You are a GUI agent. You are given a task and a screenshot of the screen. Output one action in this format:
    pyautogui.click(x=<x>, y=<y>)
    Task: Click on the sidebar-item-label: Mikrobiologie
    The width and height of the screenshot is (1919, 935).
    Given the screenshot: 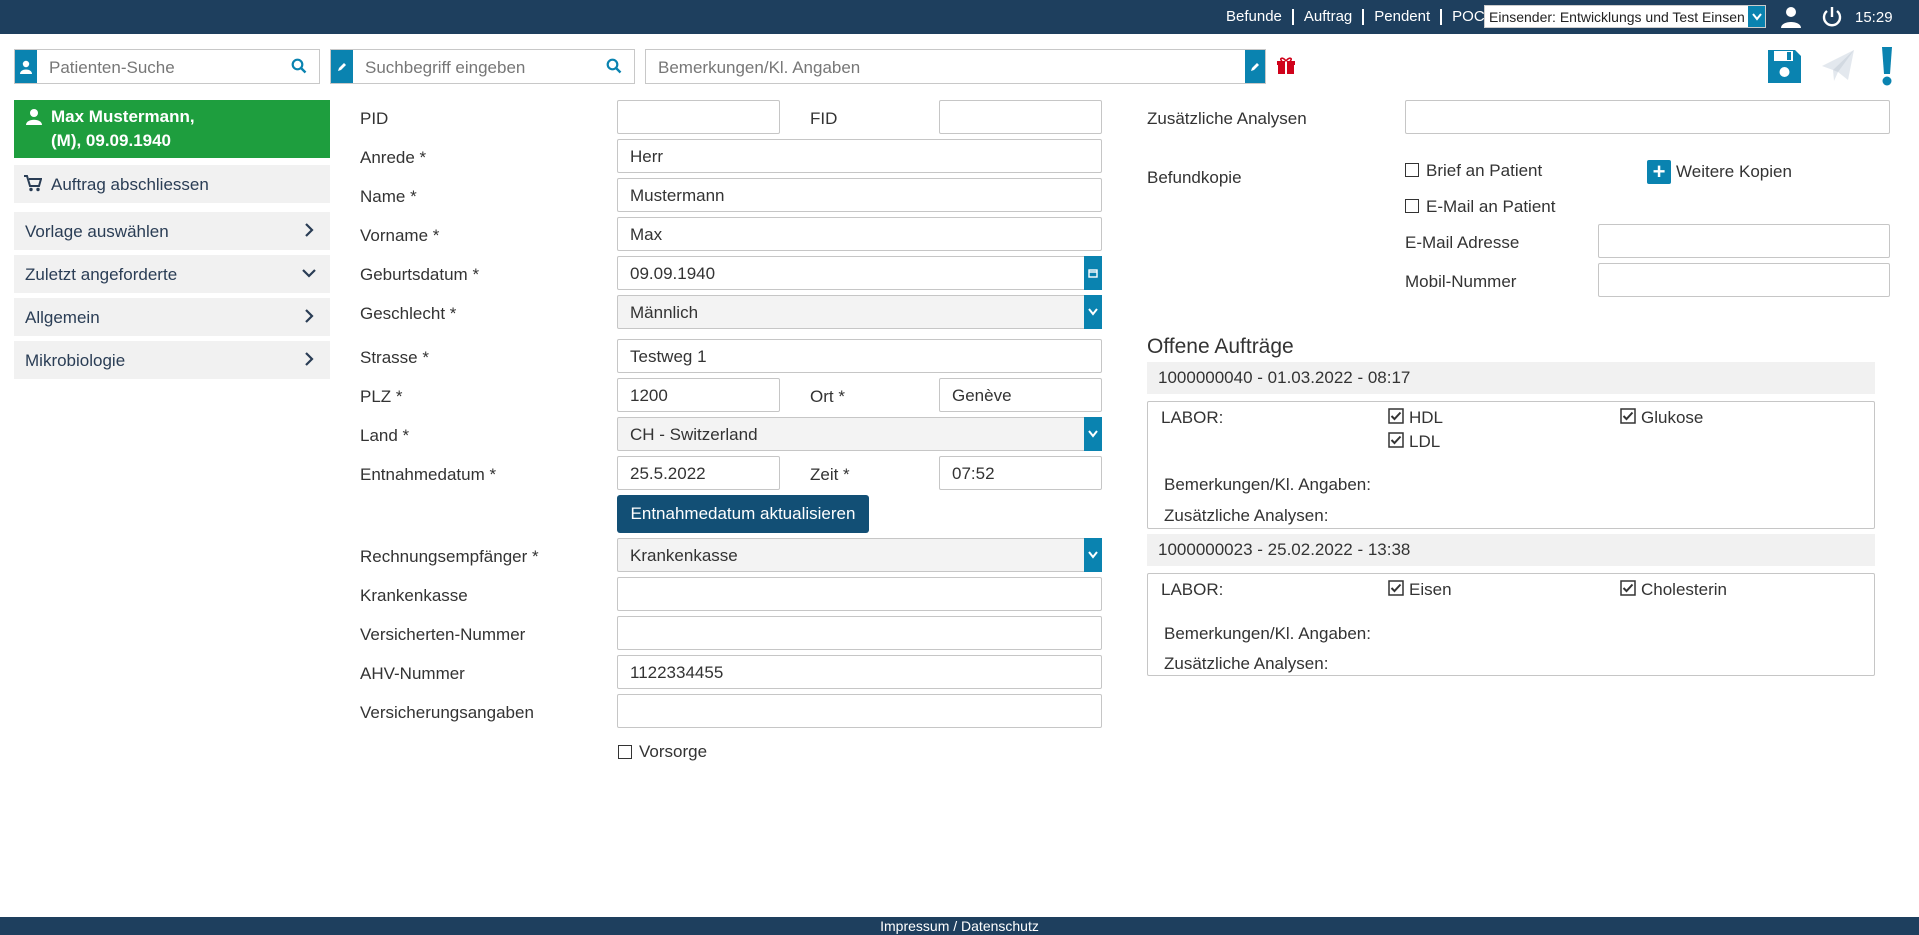 What is the action you would take?
    pyautogui.click(x=75, y=360)
    